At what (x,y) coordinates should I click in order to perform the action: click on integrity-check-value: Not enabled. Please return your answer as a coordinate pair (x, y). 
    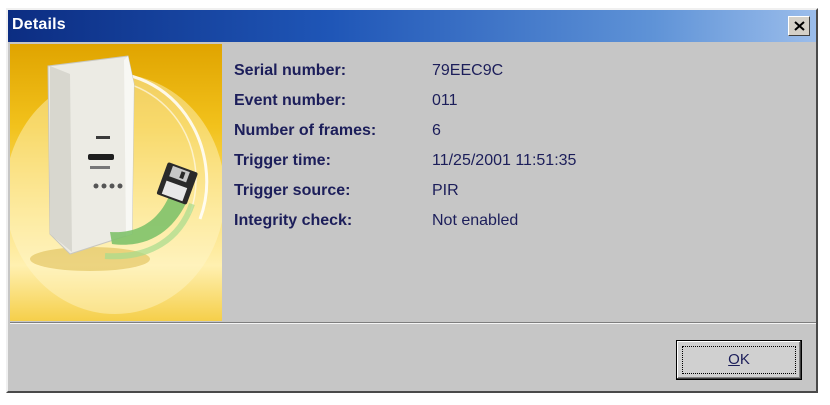
    Looking at the image, I should click on (475, 220).